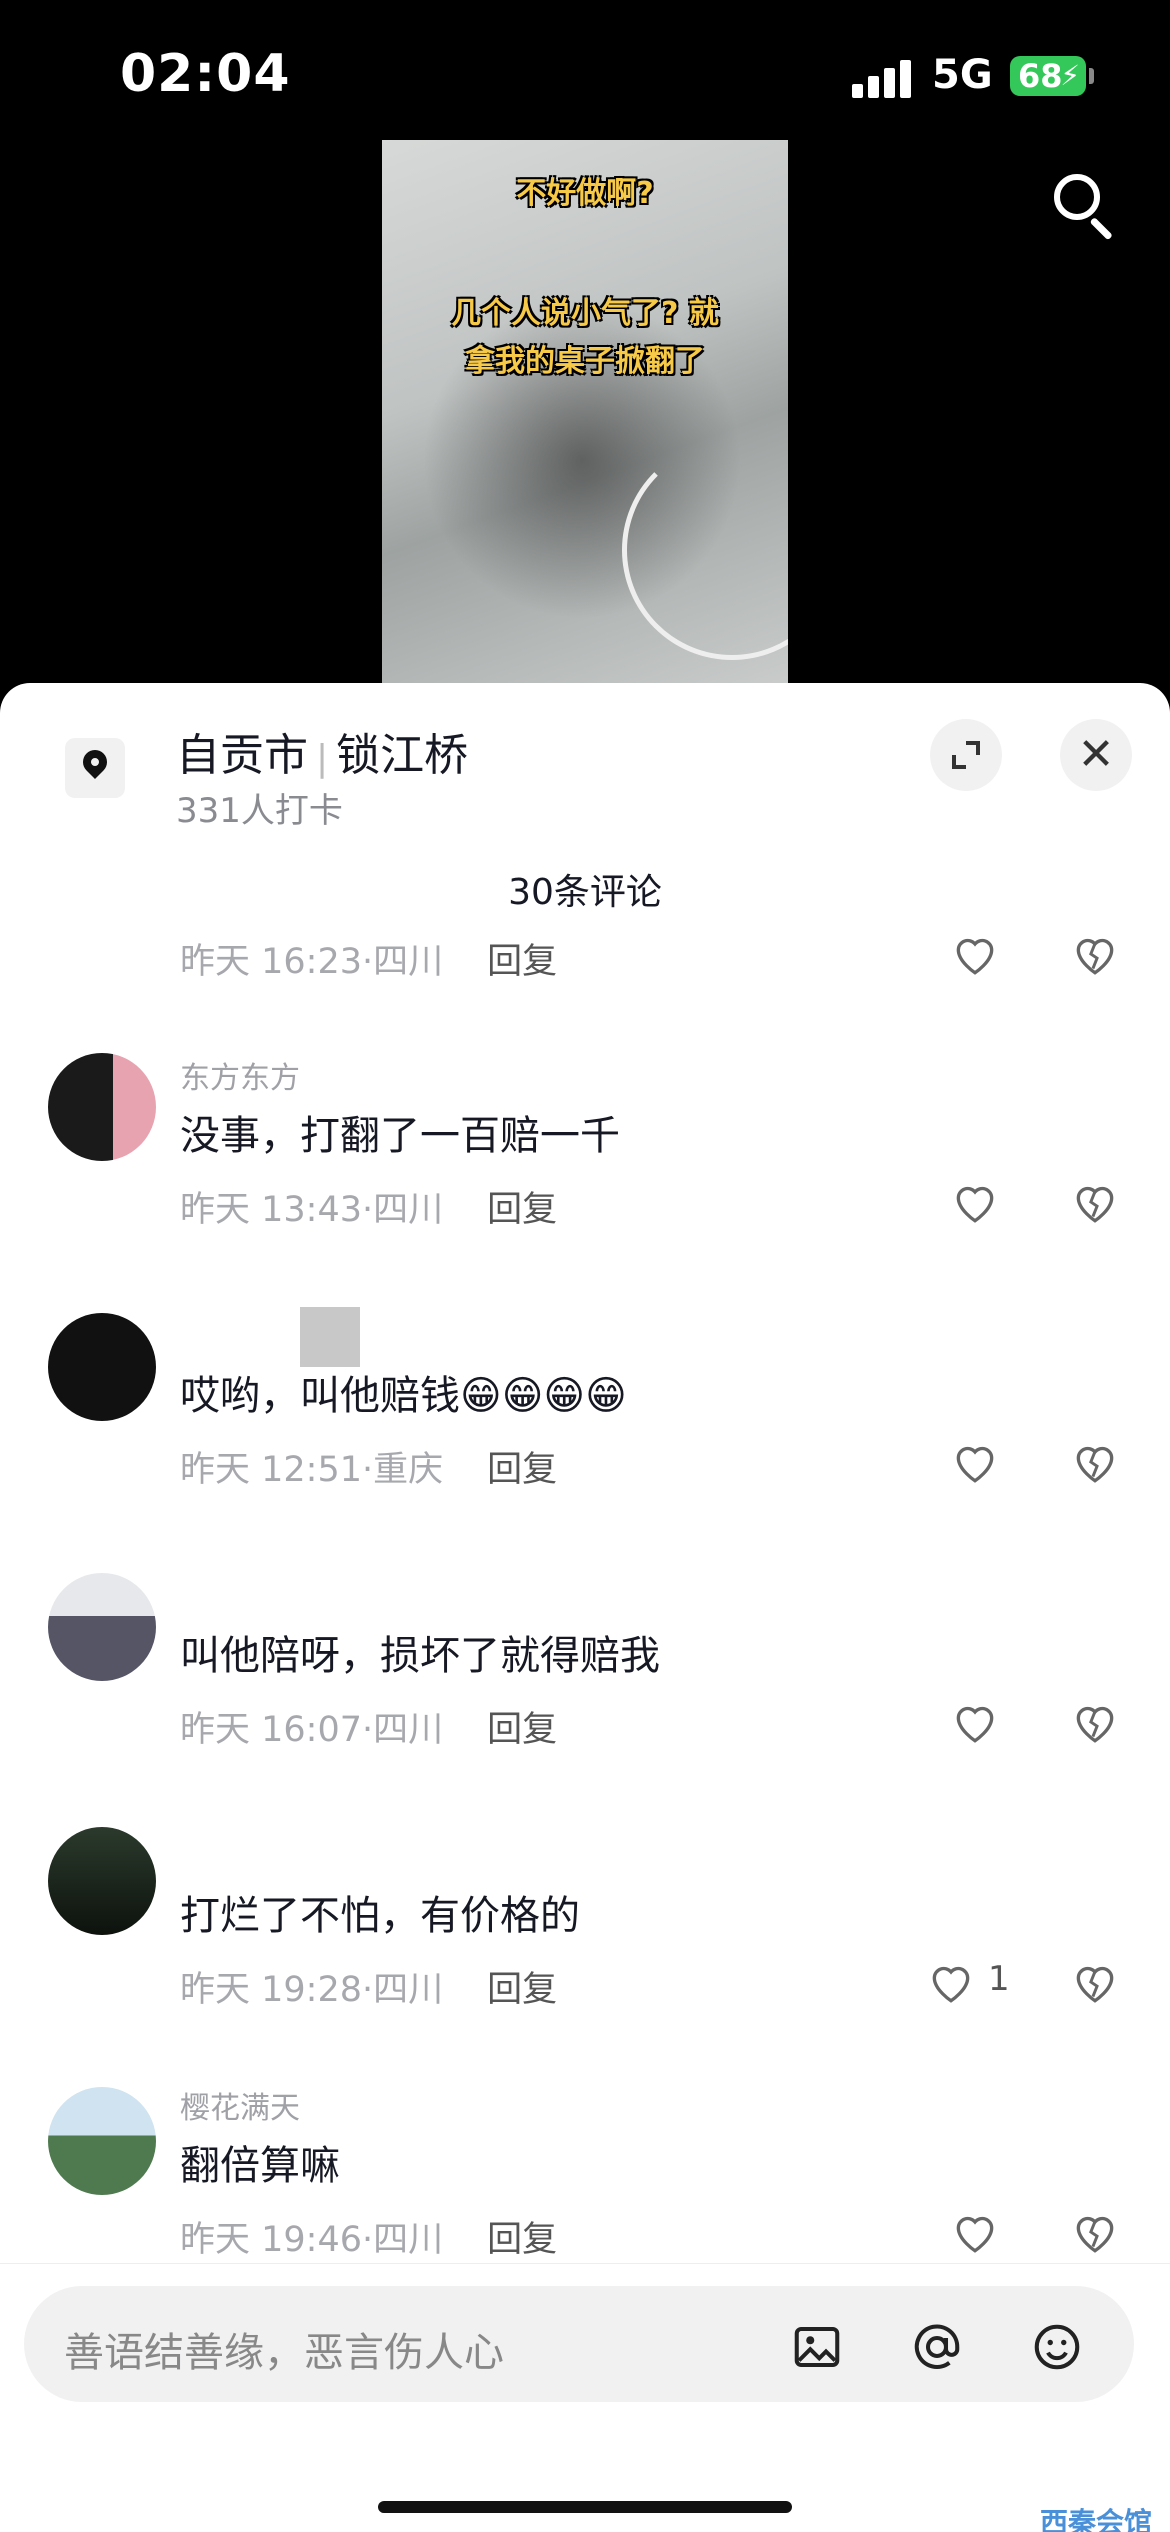  I want to click on location-pin-icon, so click(95, 768).